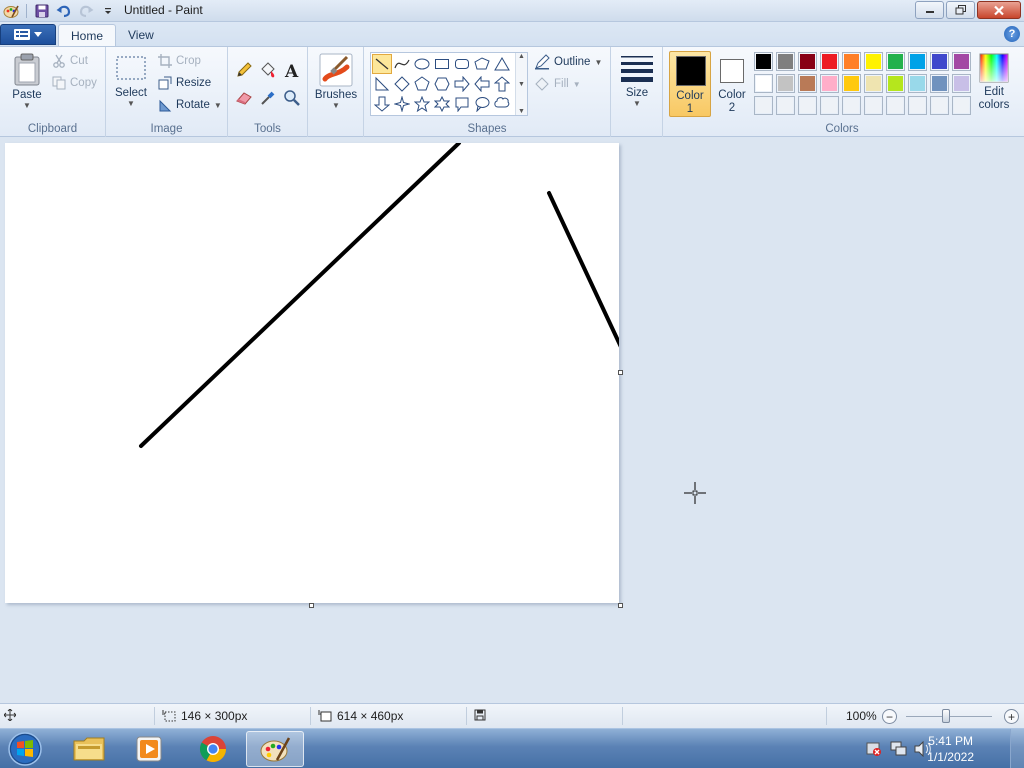 The height and width of the screenshot is (768, 1024). Describe the element at coordinates (994, 82) in the screenshot. I see `edit-colors-button: Edit colors` at that location.